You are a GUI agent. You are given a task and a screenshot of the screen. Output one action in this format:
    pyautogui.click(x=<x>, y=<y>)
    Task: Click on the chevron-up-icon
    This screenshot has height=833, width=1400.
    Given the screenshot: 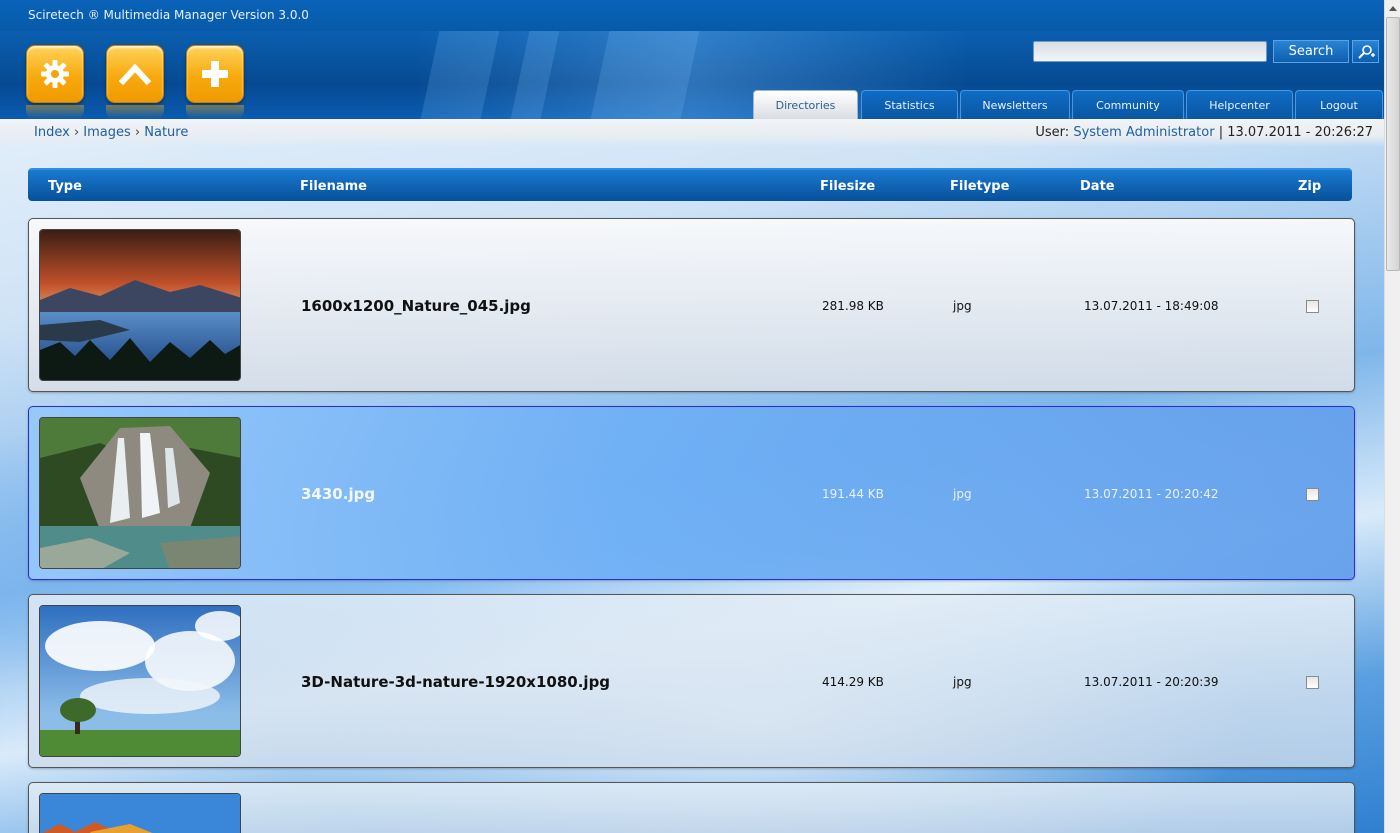 What is the action you would take?
    pyautogui.click(x=135, y=74)
    